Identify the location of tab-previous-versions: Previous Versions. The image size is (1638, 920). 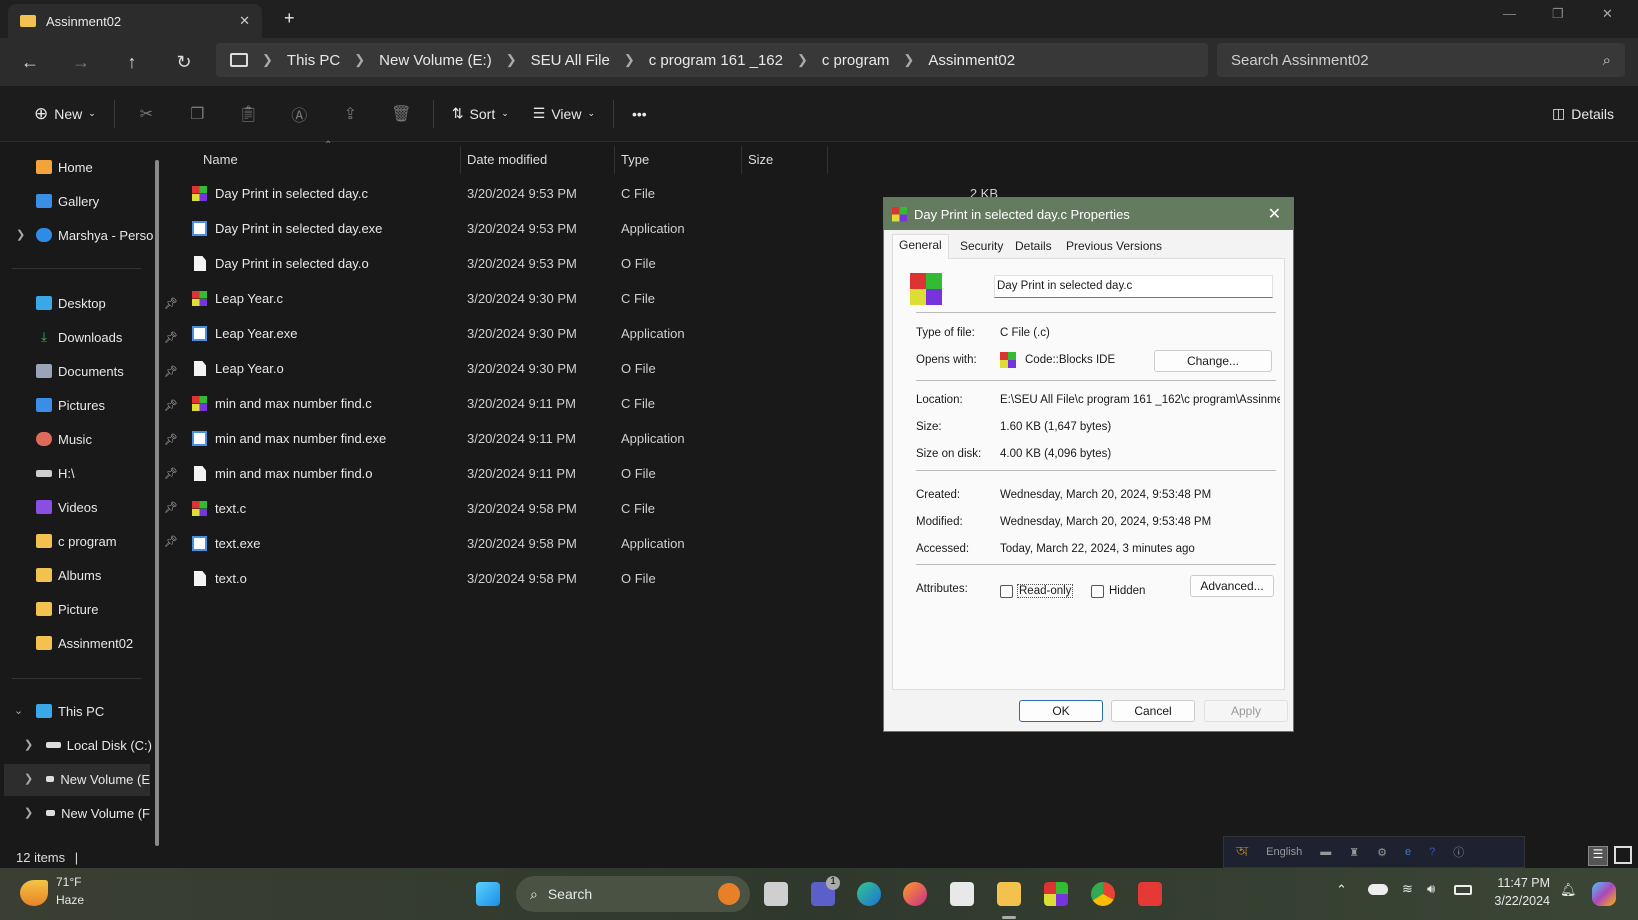
(1114, 247).